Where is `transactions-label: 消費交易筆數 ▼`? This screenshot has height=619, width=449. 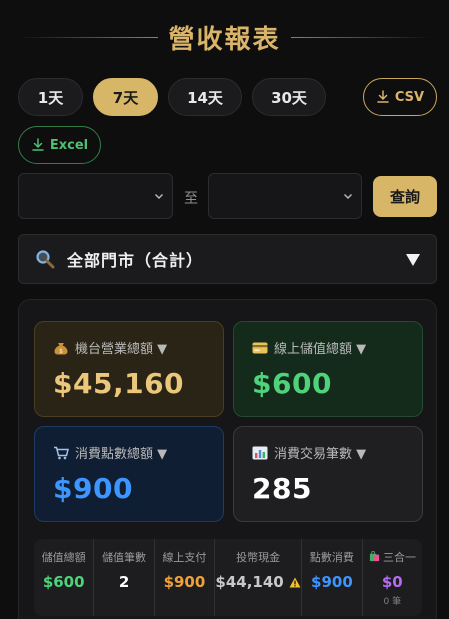
transactions-label: 消費交易筆數 ▼ is located at coordinates (320, 454).